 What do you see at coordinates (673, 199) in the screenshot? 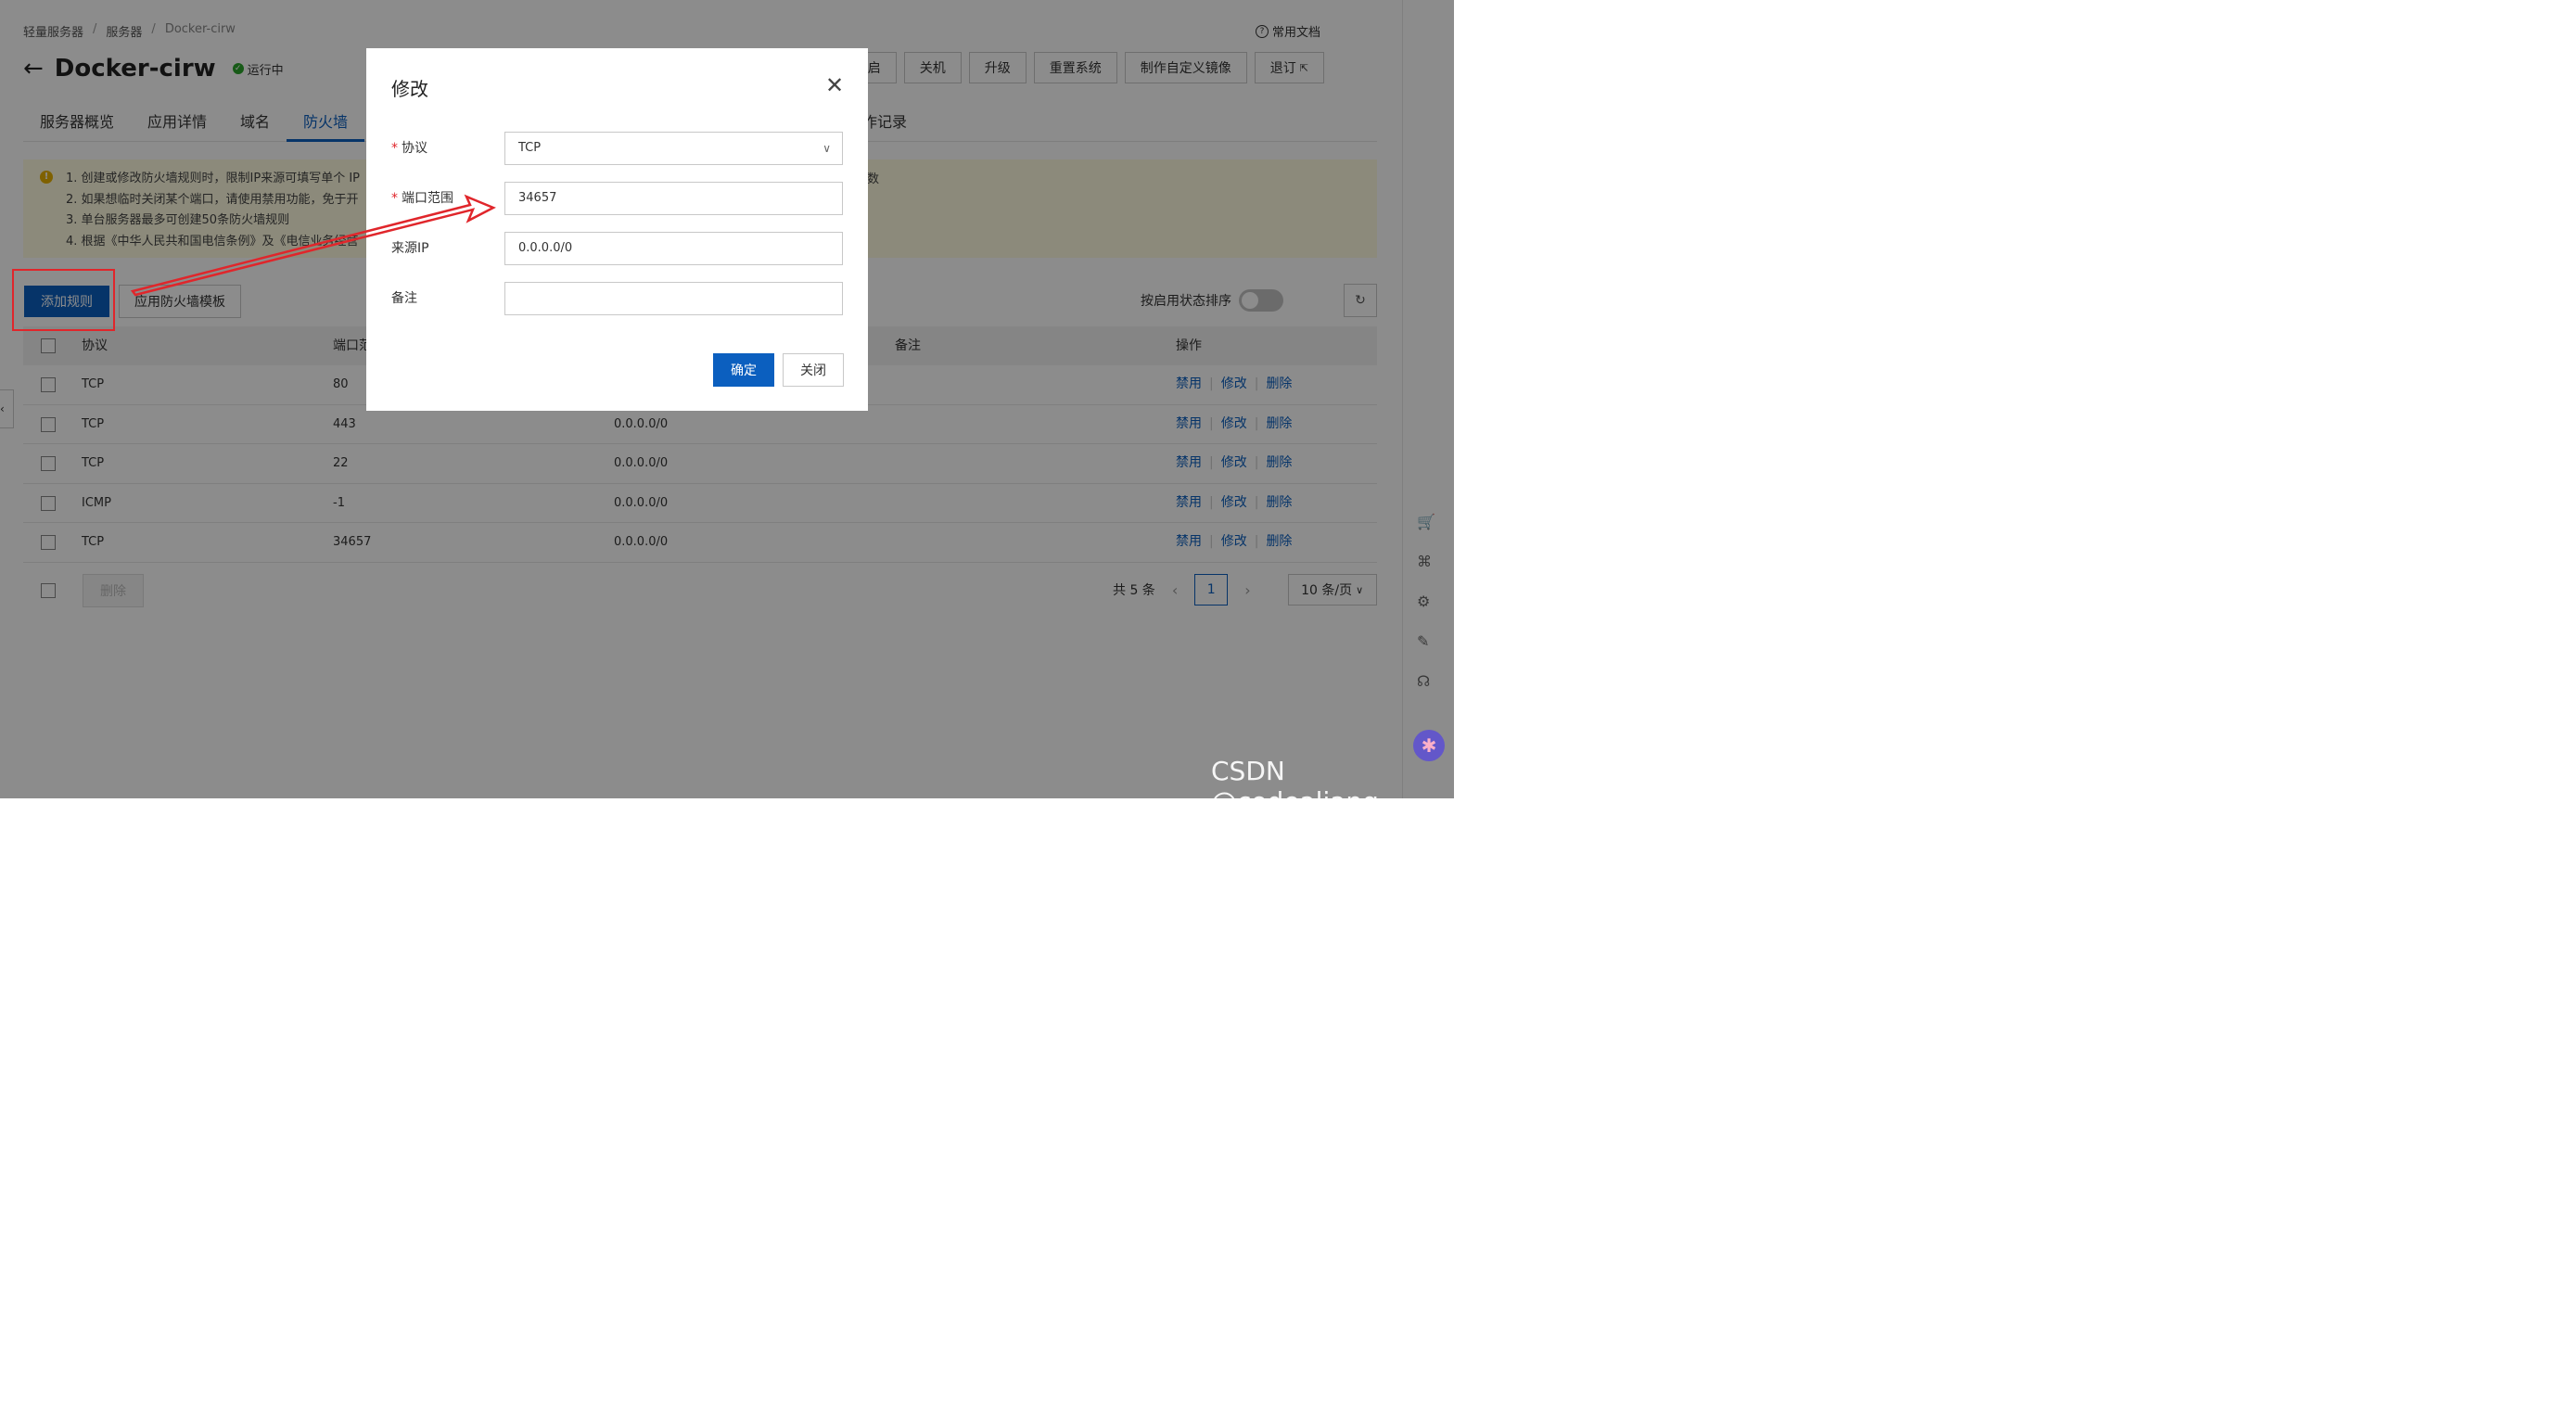
I see `port-range-input: 34657` at bounding box center [673, 199].